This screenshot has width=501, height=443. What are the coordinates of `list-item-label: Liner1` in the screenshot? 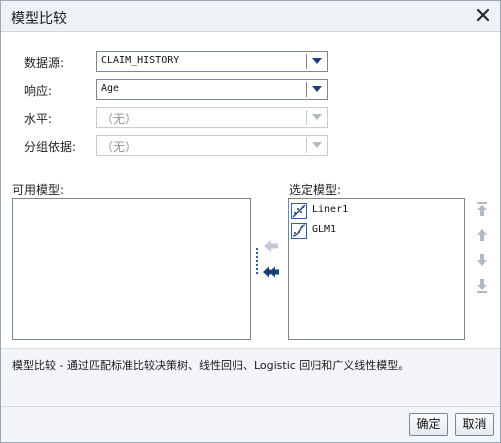 It's located at (330, 209).